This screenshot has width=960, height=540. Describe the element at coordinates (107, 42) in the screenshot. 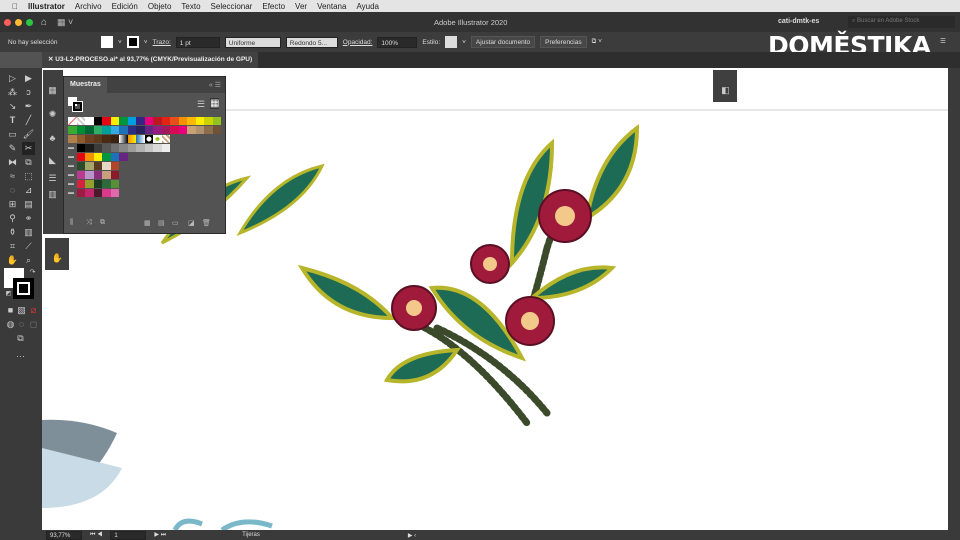

I see `fill-swatch` at that location.